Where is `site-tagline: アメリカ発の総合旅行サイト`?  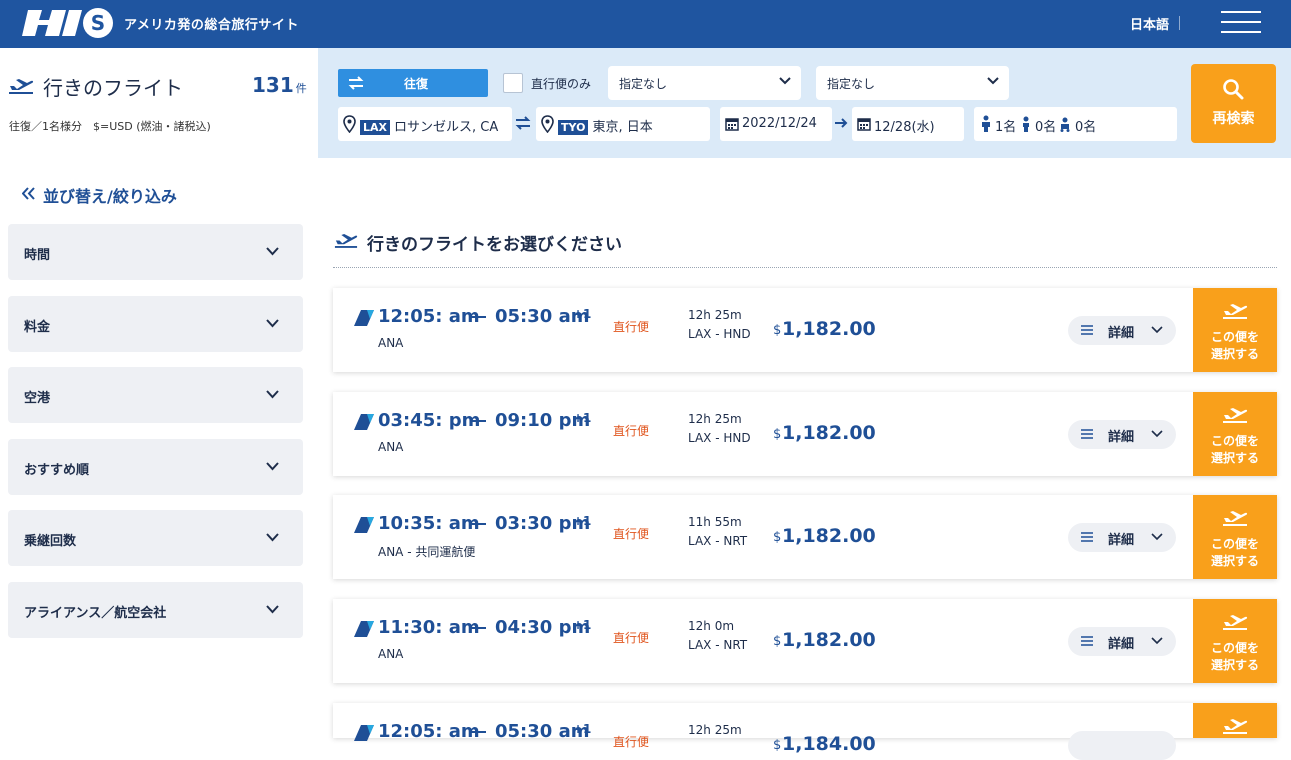 site-tagline: アメリカ発の総合旅行サイト is located at coordinates (211, 25).